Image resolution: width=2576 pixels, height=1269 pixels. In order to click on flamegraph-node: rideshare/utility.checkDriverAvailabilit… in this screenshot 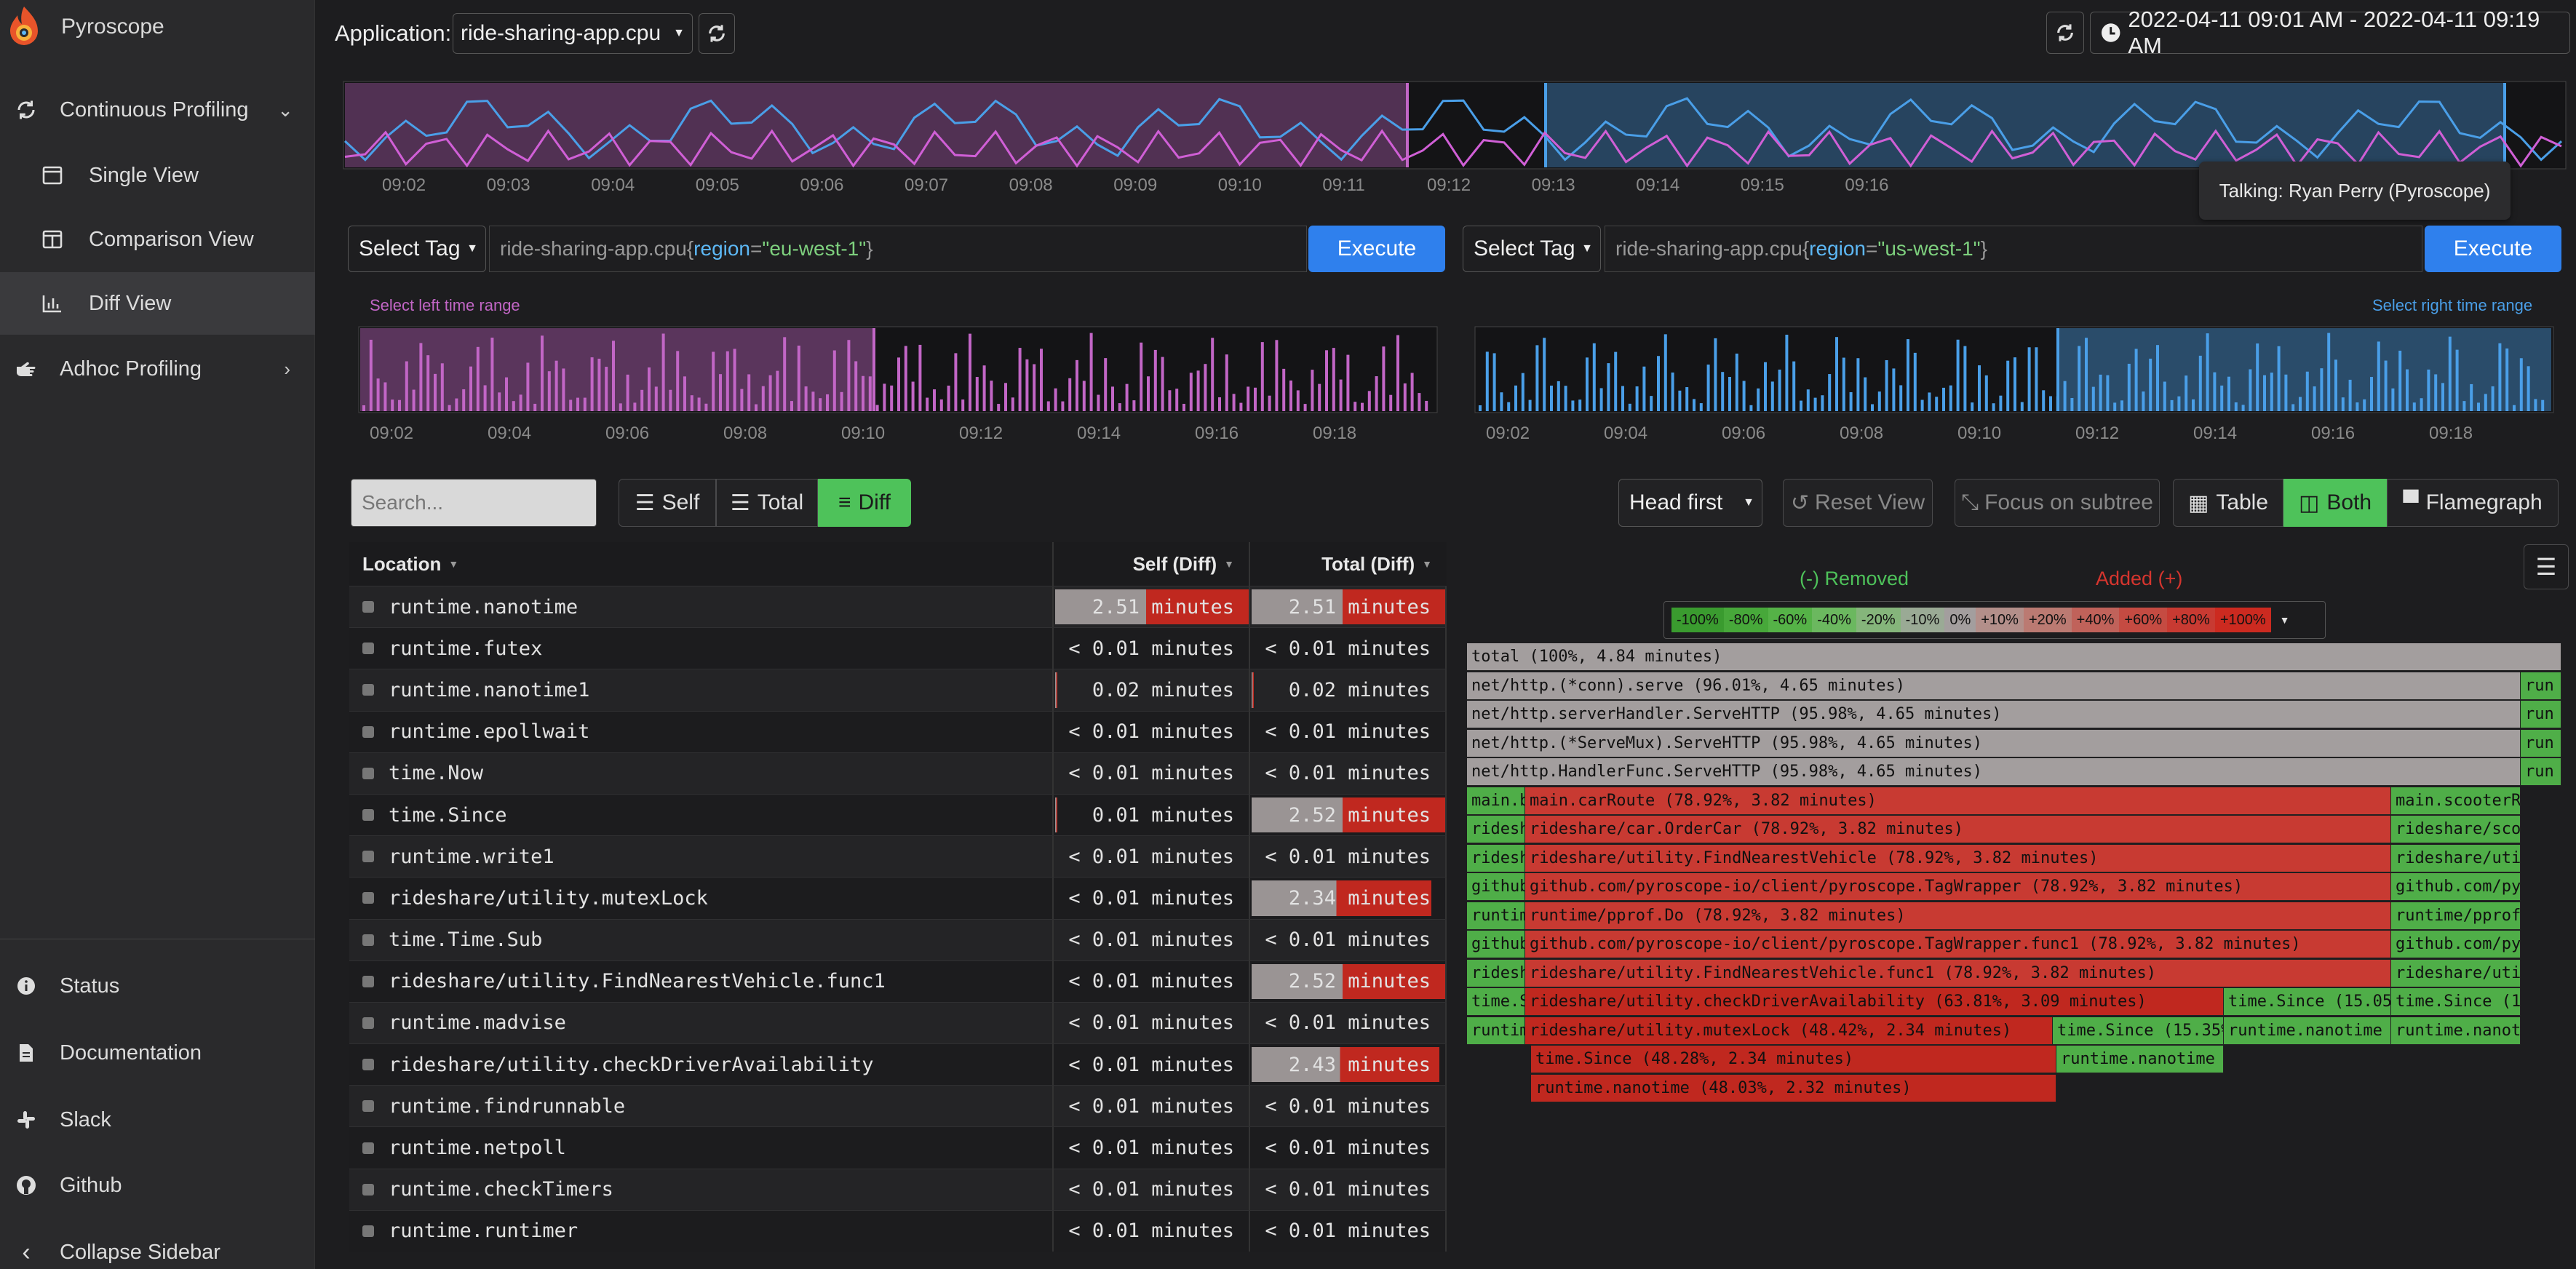, I will do `click(1874, 1002)`.